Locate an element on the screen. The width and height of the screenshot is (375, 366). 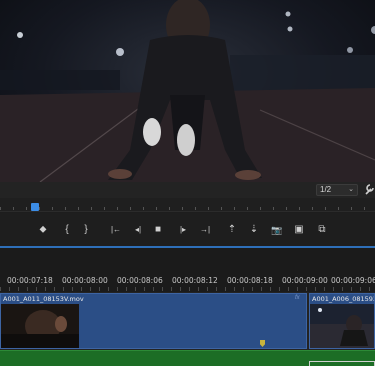
add-marker-button: ⬥ is located at coordinates (43, 230).